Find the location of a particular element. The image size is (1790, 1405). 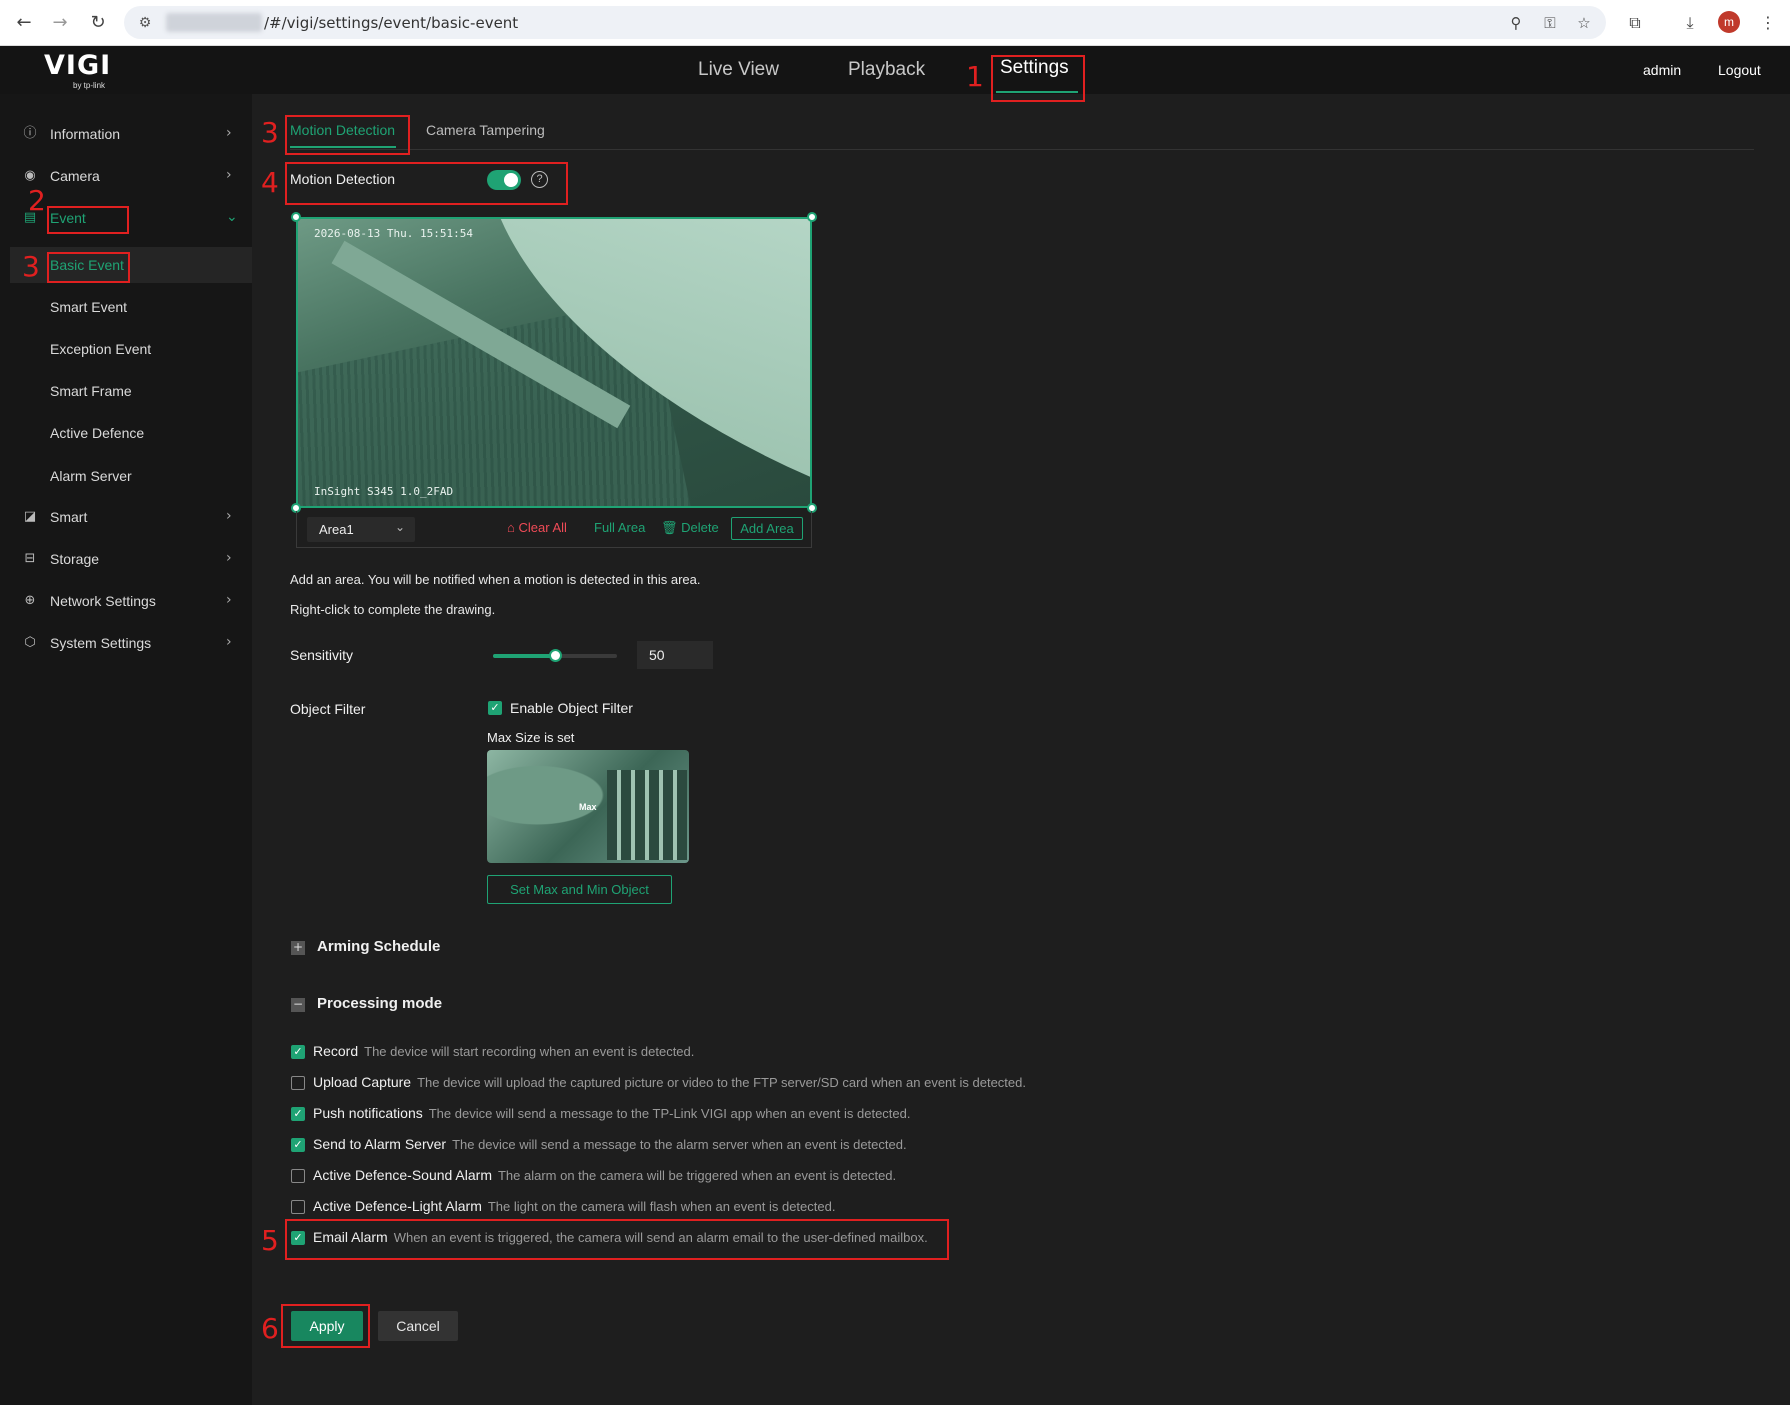

push-notifications-checkbox: ✓ is located at coordinates (298, 1114).